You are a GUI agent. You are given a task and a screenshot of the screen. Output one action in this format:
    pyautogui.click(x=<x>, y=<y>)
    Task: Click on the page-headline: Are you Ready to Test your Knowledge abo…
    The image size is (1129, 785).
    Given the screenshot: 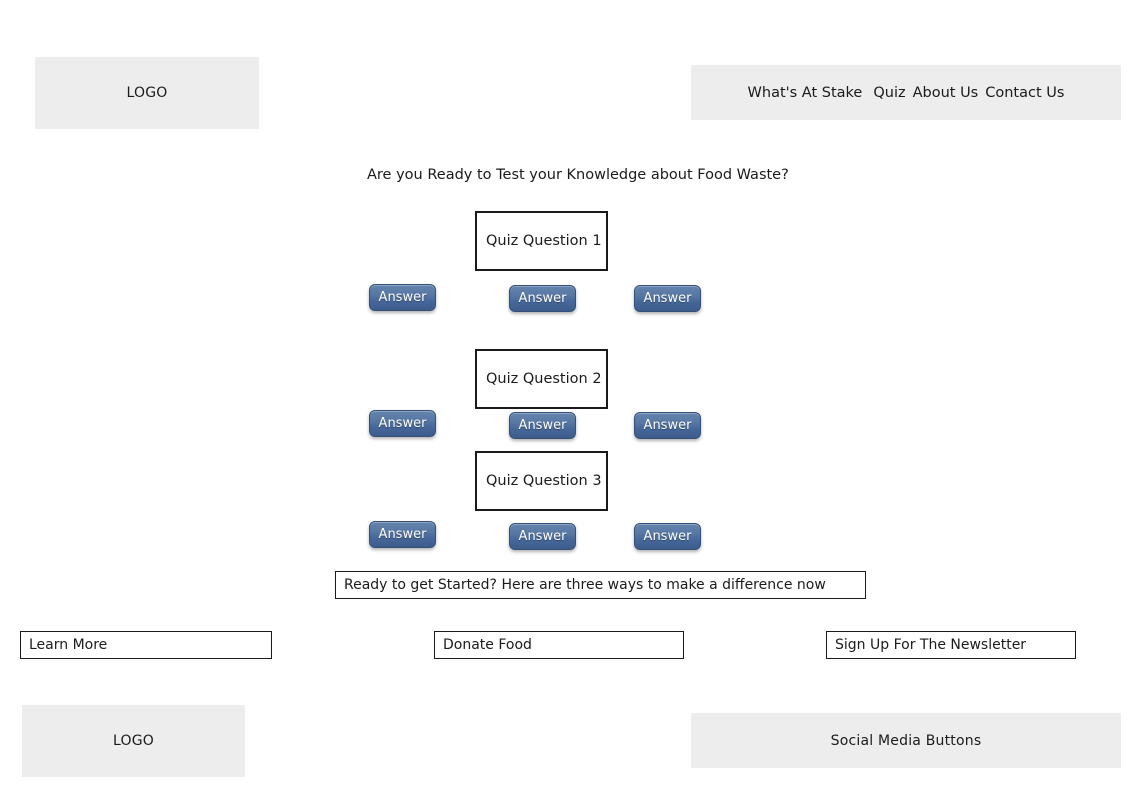 What is the action you would take?
    pyautogui.click(x=578, y=175)
    